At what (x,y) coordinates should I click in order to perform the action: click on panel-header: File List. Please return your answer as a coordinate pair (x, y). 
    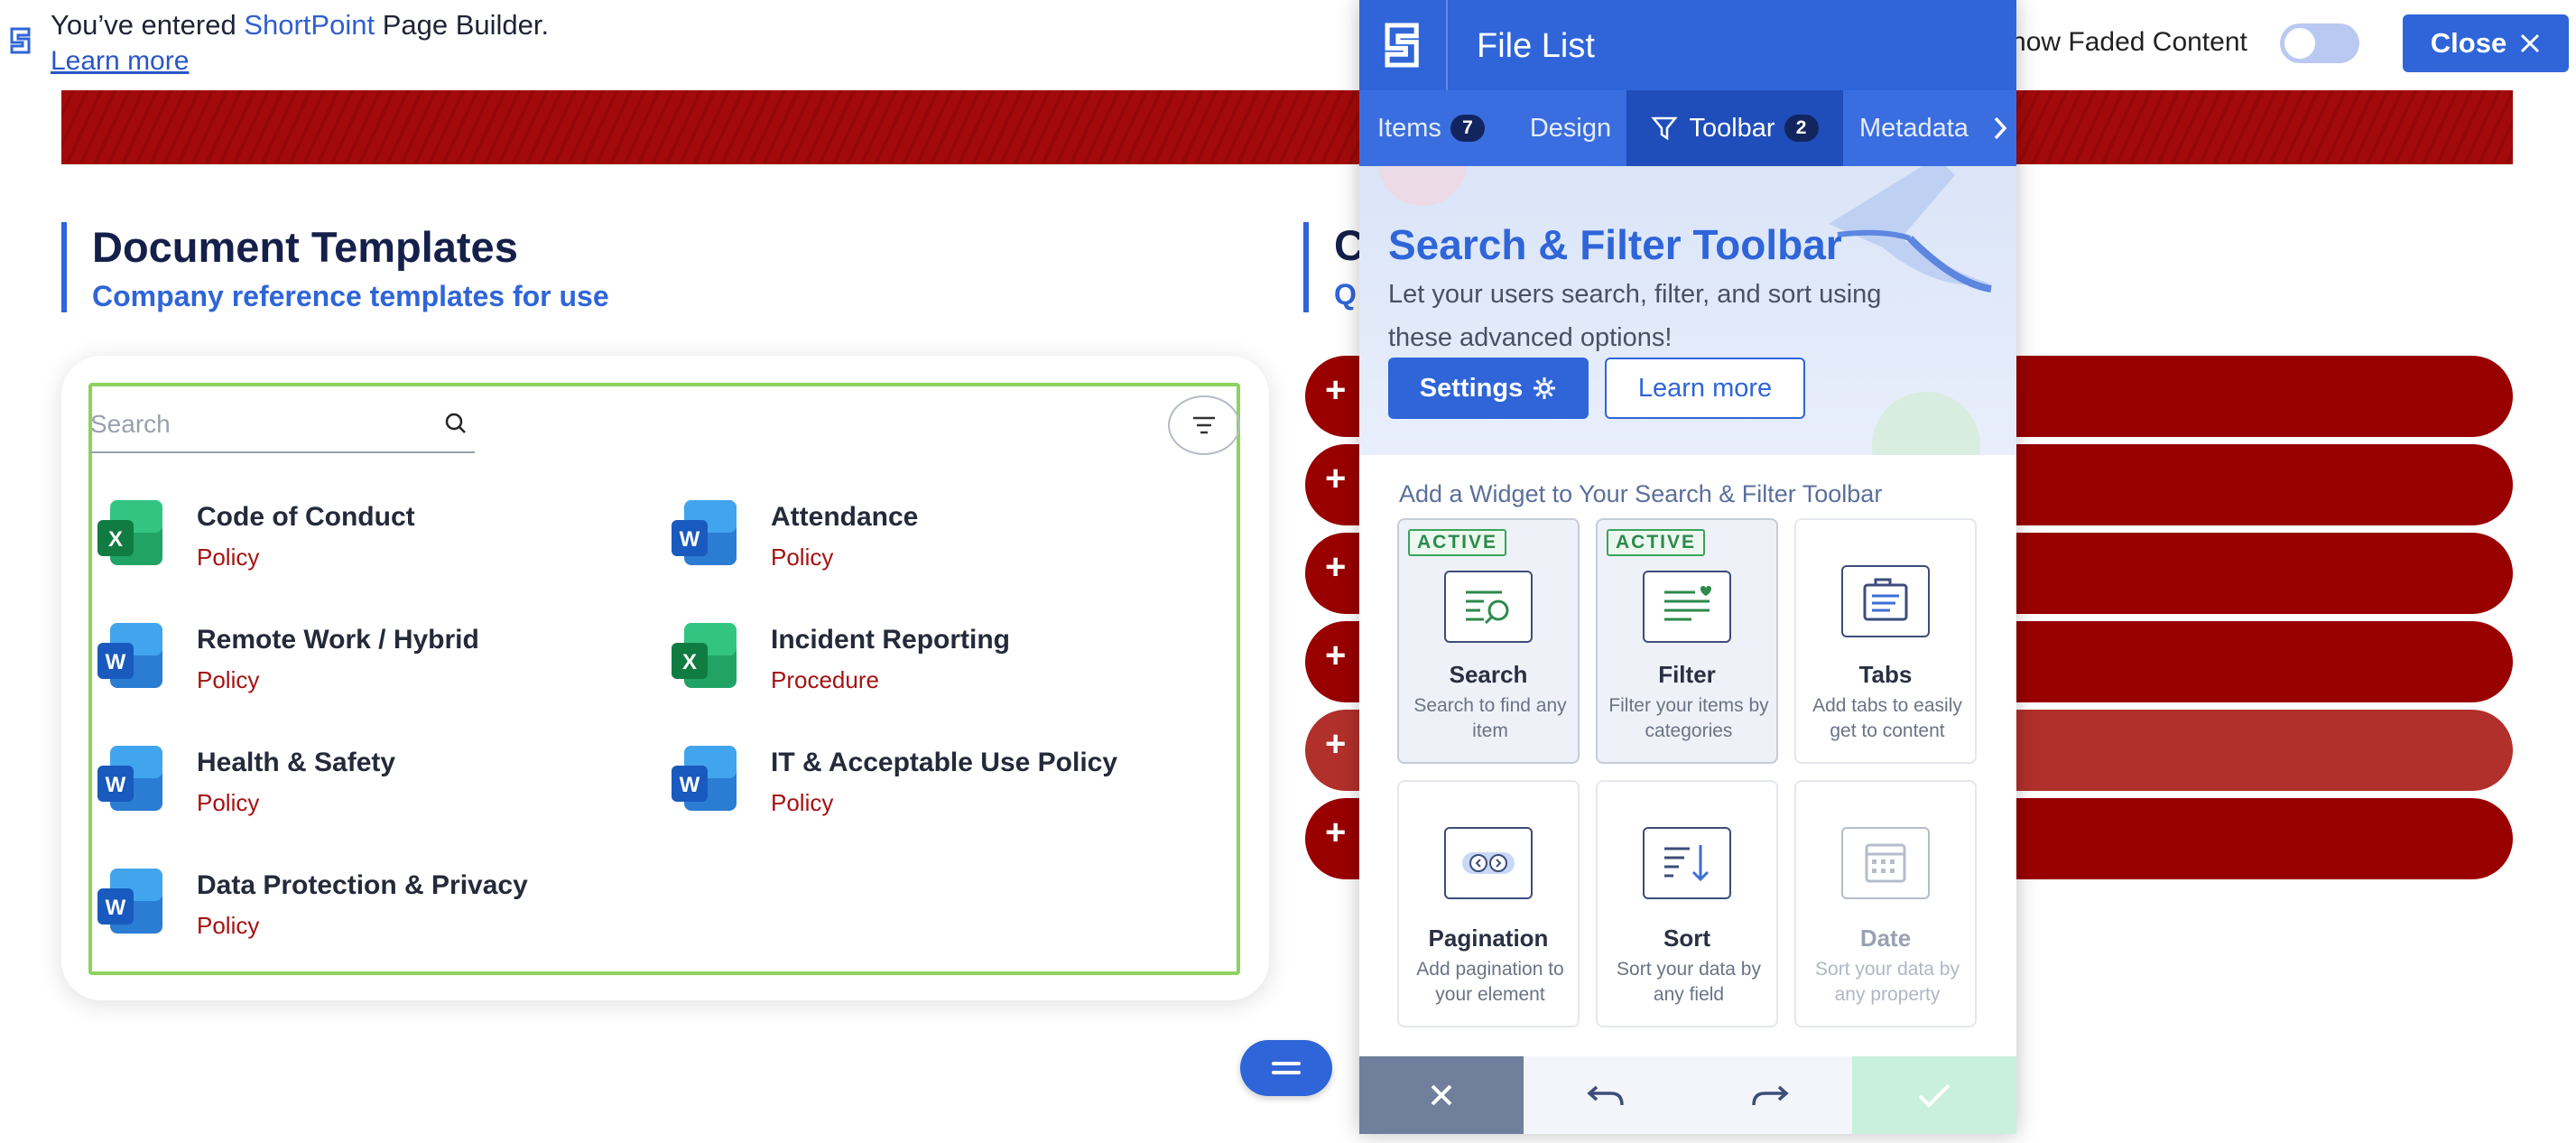
    Looking at the image, I should click on (1688, 45).